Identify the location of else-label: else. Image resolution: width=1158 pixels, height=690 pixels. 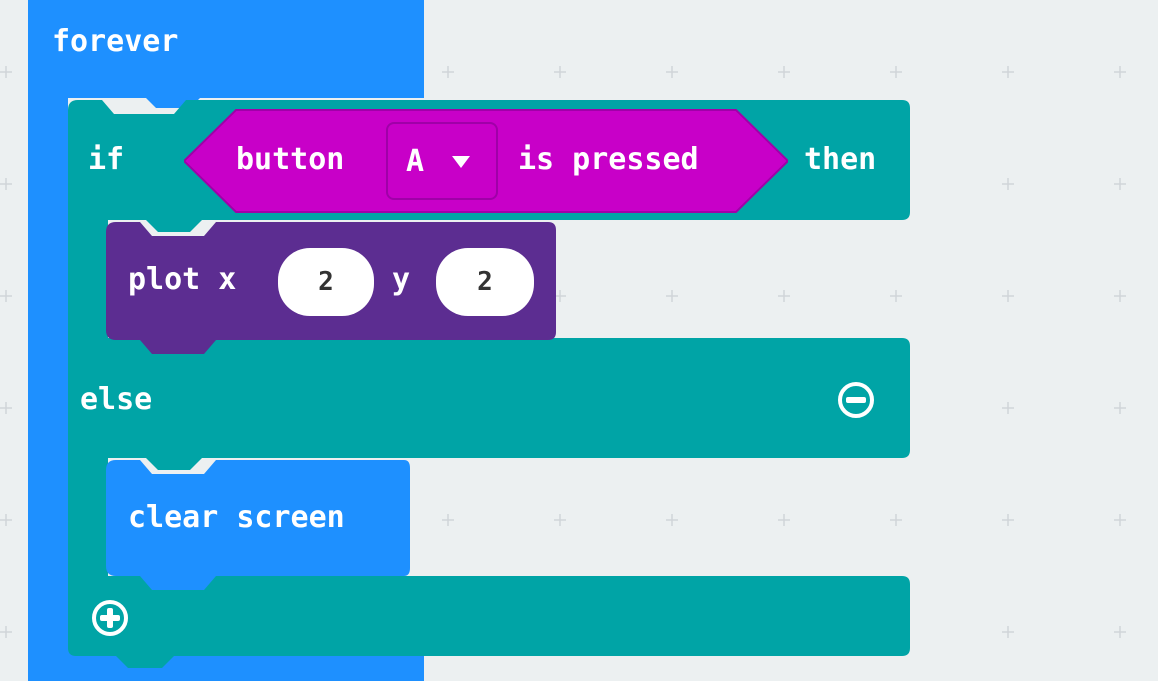
(116, 399).